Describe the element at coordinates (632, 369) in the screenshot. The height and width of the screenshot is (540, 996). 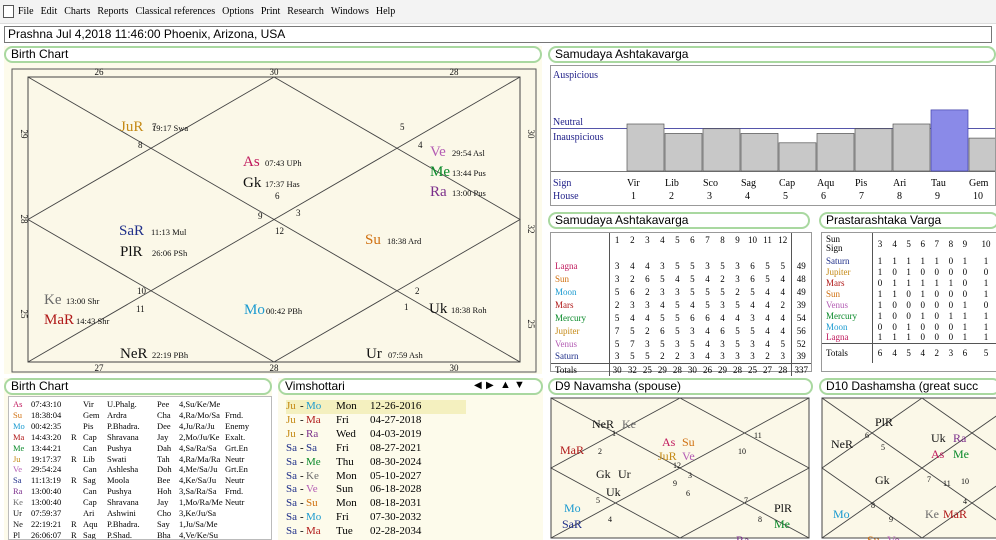
I see `total-cell: 32` at that location.